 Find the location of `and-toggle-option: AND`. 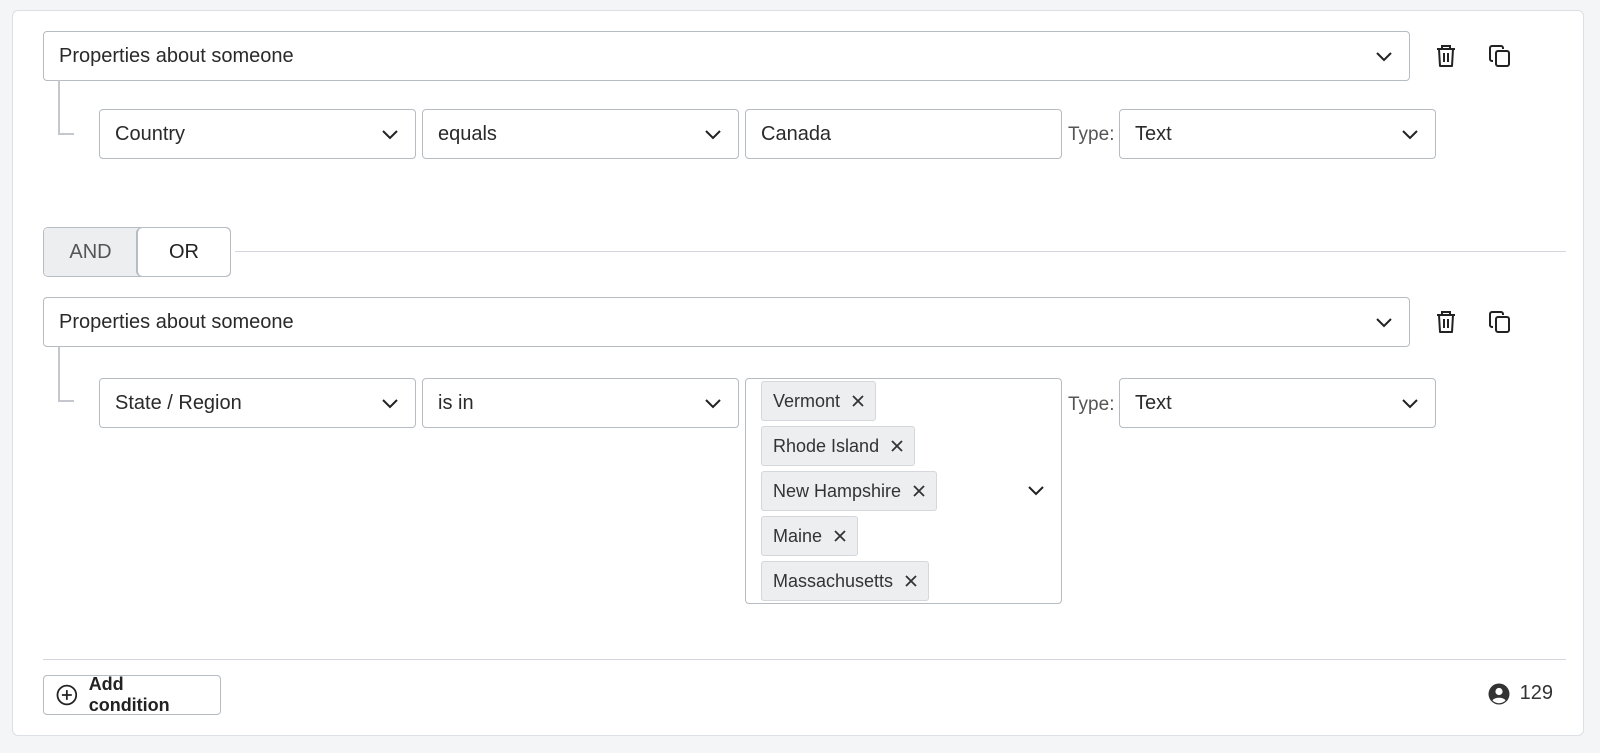

and-toggle-option: AND is located at coordinates (90, 252).